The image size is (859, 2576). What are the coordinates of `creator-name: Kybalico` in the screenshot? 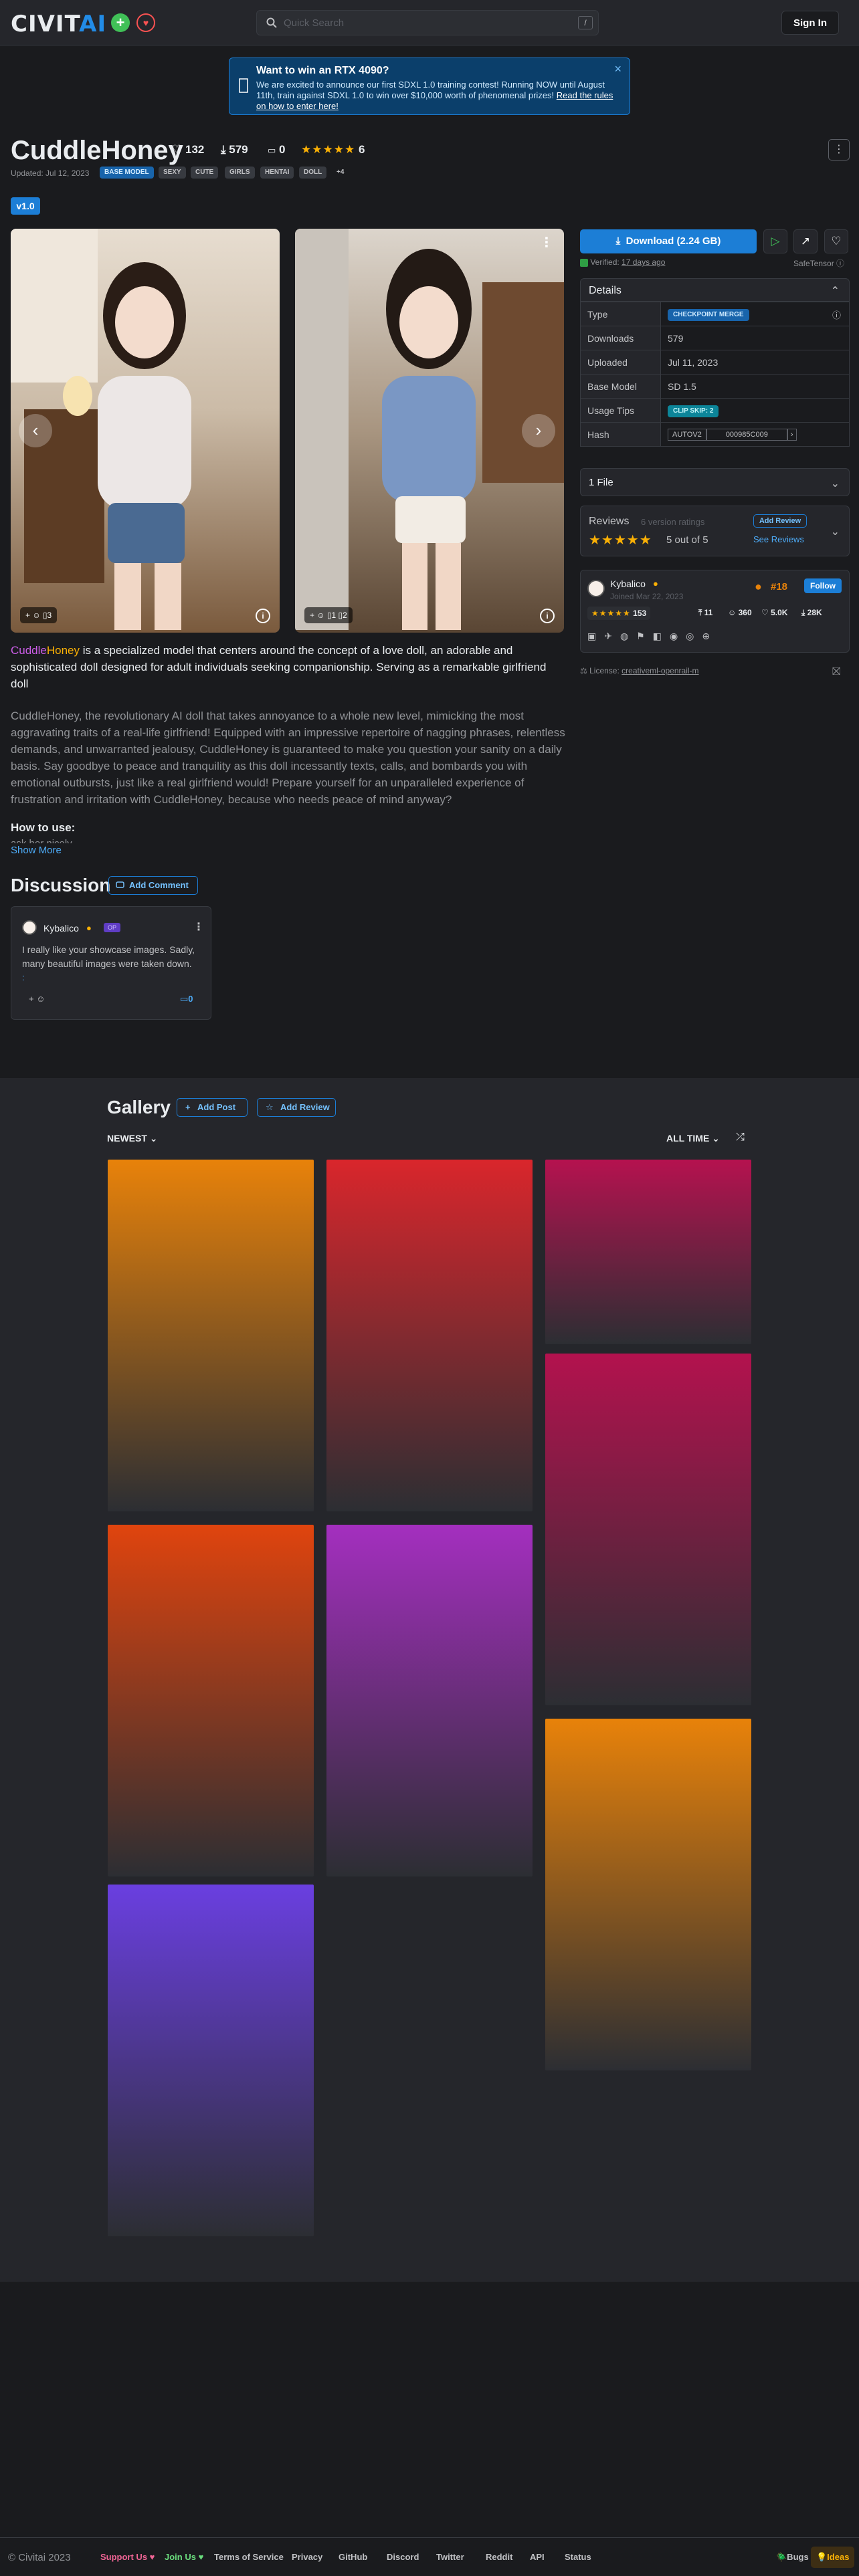 It's located at (628, 583).